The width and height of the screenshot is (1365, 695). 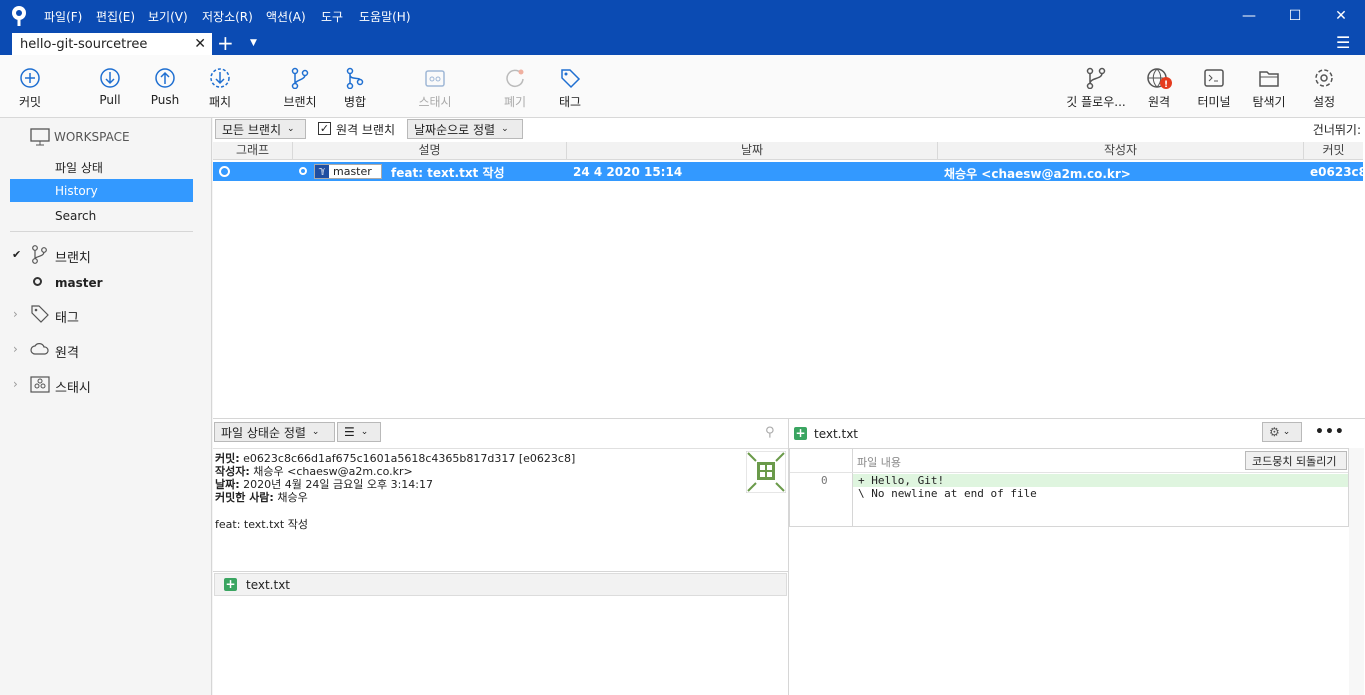 What do you see at coordinates (1324, 86) in the screenshot?
I see `settings-button: 설정` at bounding box center [1324, 86].